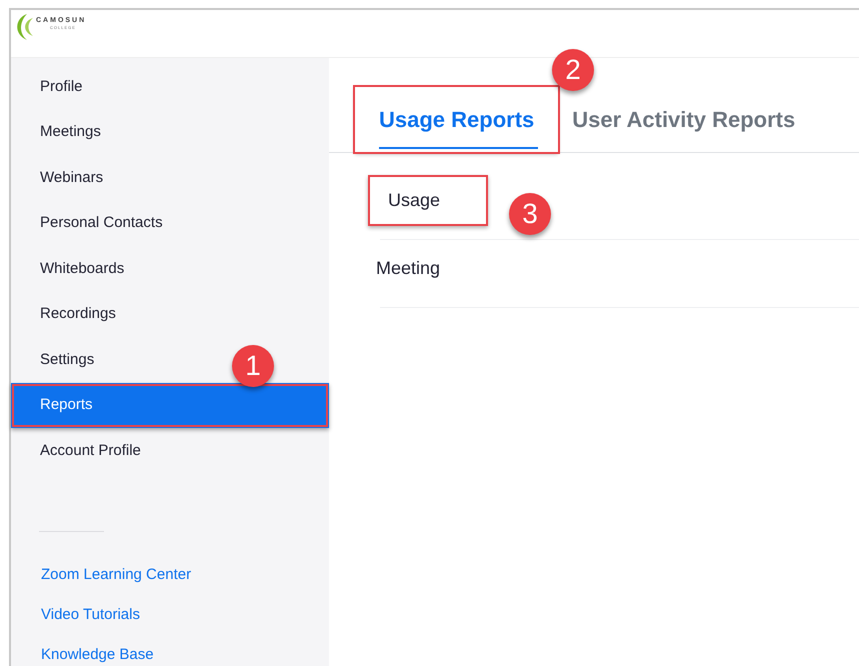 Image resolution: width=859 pixels, height=666 pixels. Describe the element at coordinates (90, 614) in the screenshot. I see `help-link: Video Tutorials` at that location.